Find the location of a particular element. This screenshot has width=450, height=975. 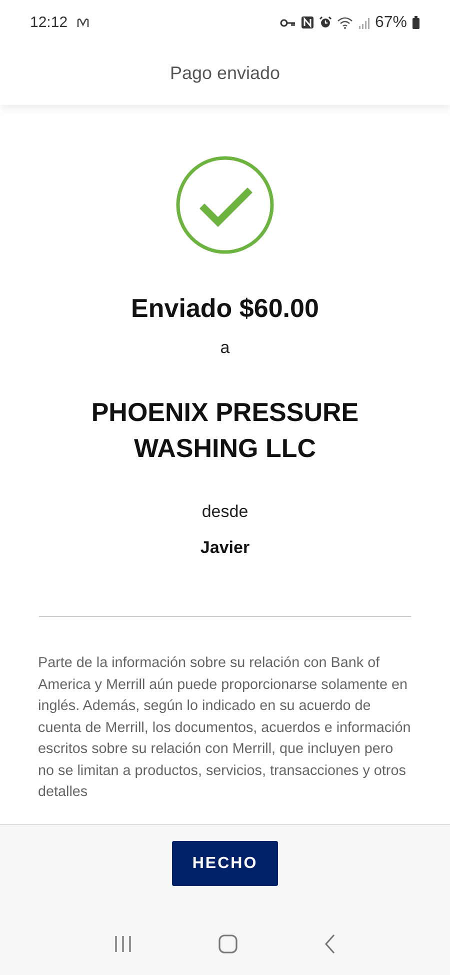

amount-sent: Enviado $60.00 is located at coordinates (225, 308).